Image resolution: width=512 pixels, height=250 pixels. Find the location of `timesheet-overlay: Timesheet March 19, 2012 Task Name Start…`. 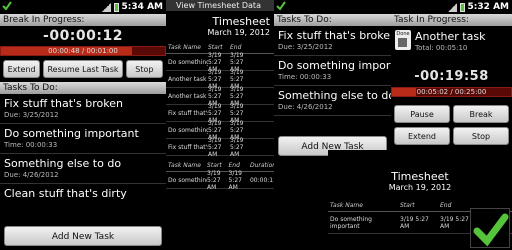

timesheet-overlay: Timesheet March 19, 2012 Task Name Start… is located at coordinates (420, 200).